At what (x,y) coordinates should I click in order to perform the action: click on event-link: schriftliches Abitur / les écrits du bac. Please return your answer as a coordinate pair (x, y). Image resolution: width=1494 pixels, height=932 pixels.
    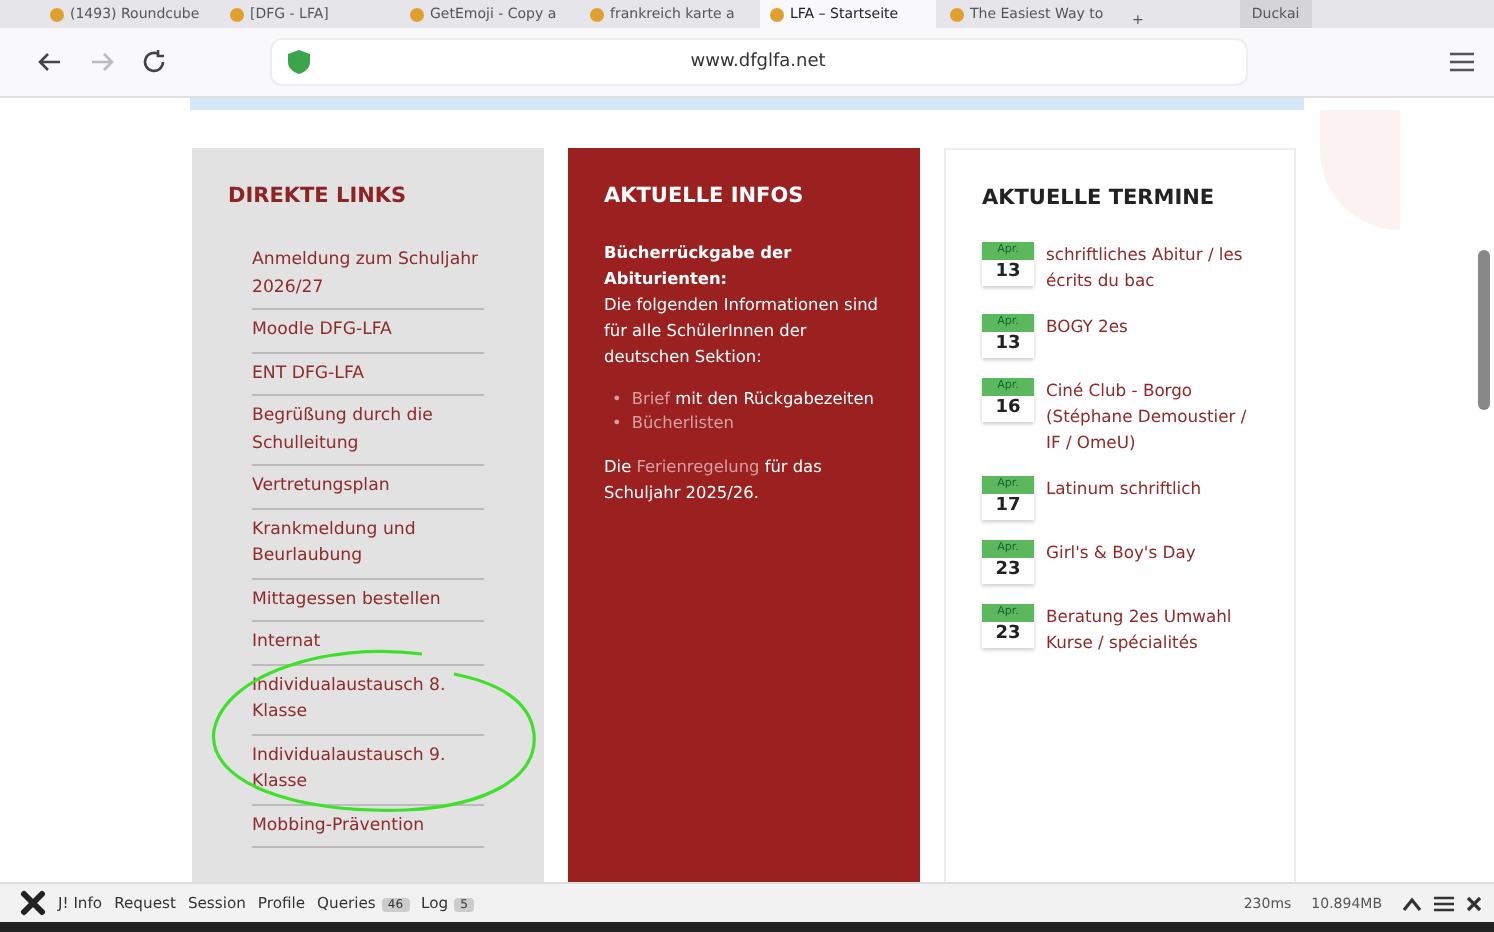
    Looking at the image, I should click on (1152, 268).